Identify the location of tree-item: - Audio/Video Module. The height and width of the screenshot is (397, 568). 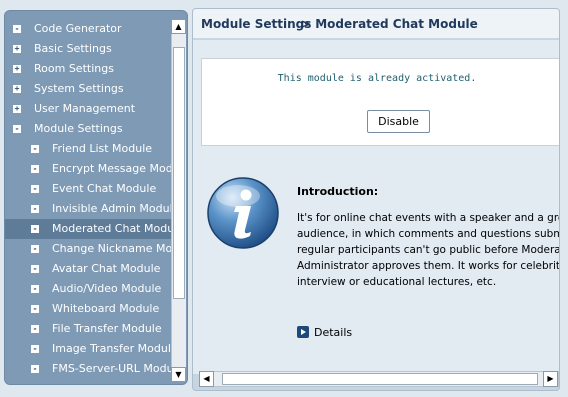
(88, 289).